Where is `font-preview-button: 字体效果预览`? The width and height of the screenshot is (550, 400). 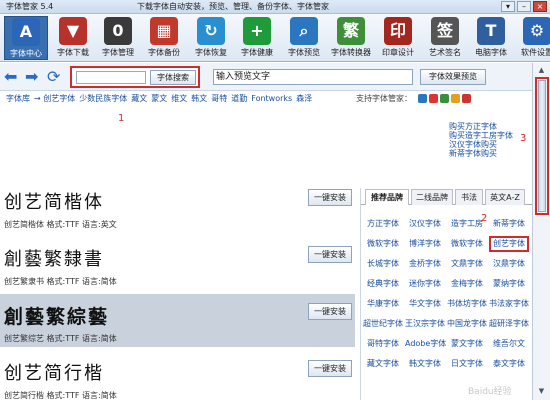 font-preview-button: 字体效果预览 is located at coordinates (453, 77).